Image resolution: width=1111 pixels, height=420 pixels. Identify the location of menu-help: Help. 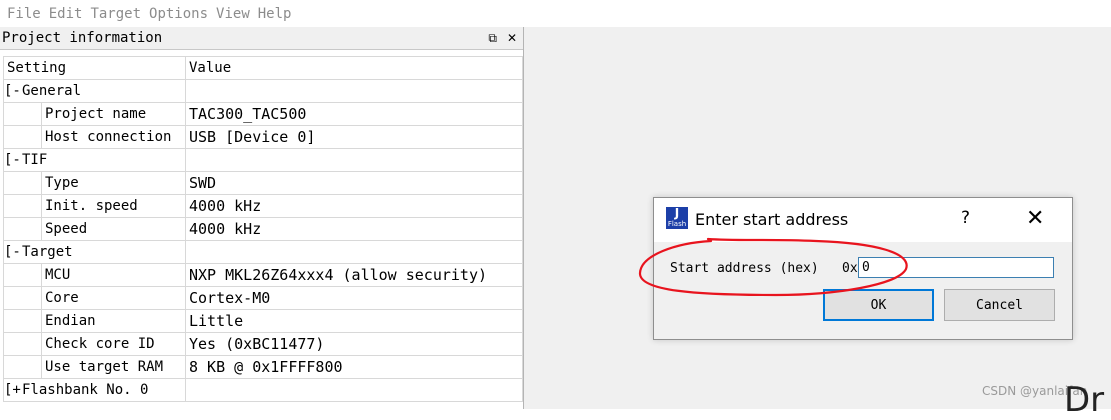
(271, 14).